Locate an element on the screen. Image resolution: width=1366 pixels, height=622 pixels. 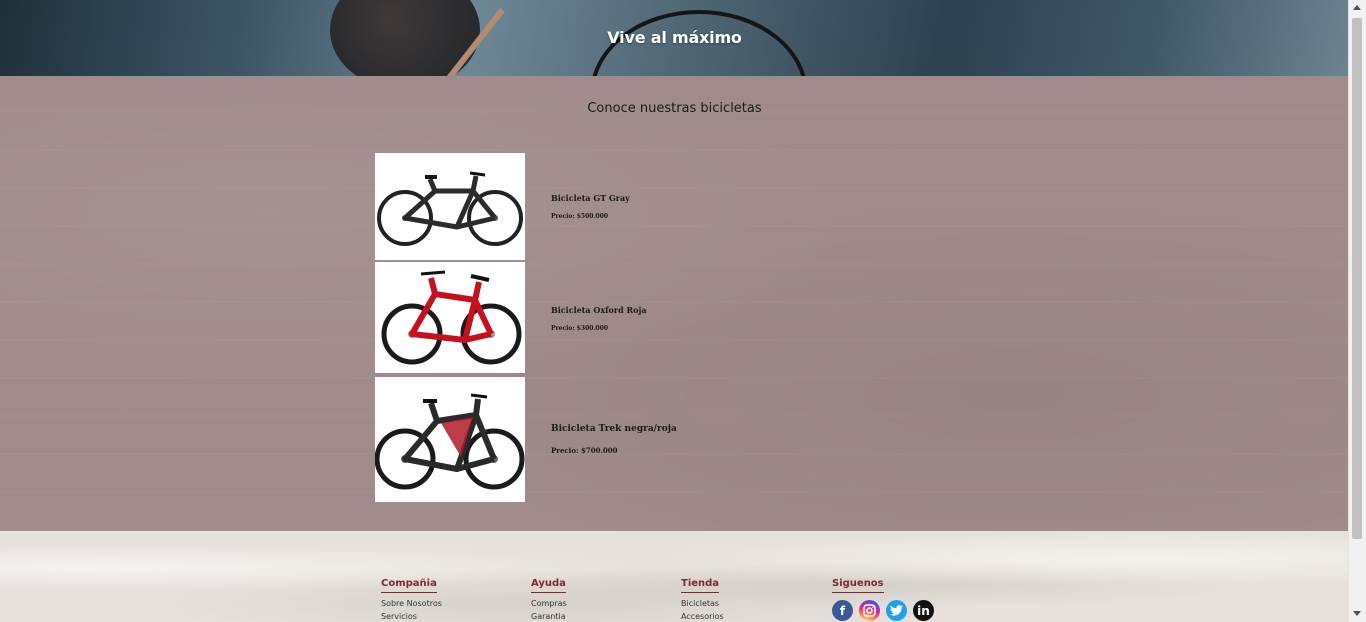
scrollbar-thumb is located at coordinates (1357, 278).